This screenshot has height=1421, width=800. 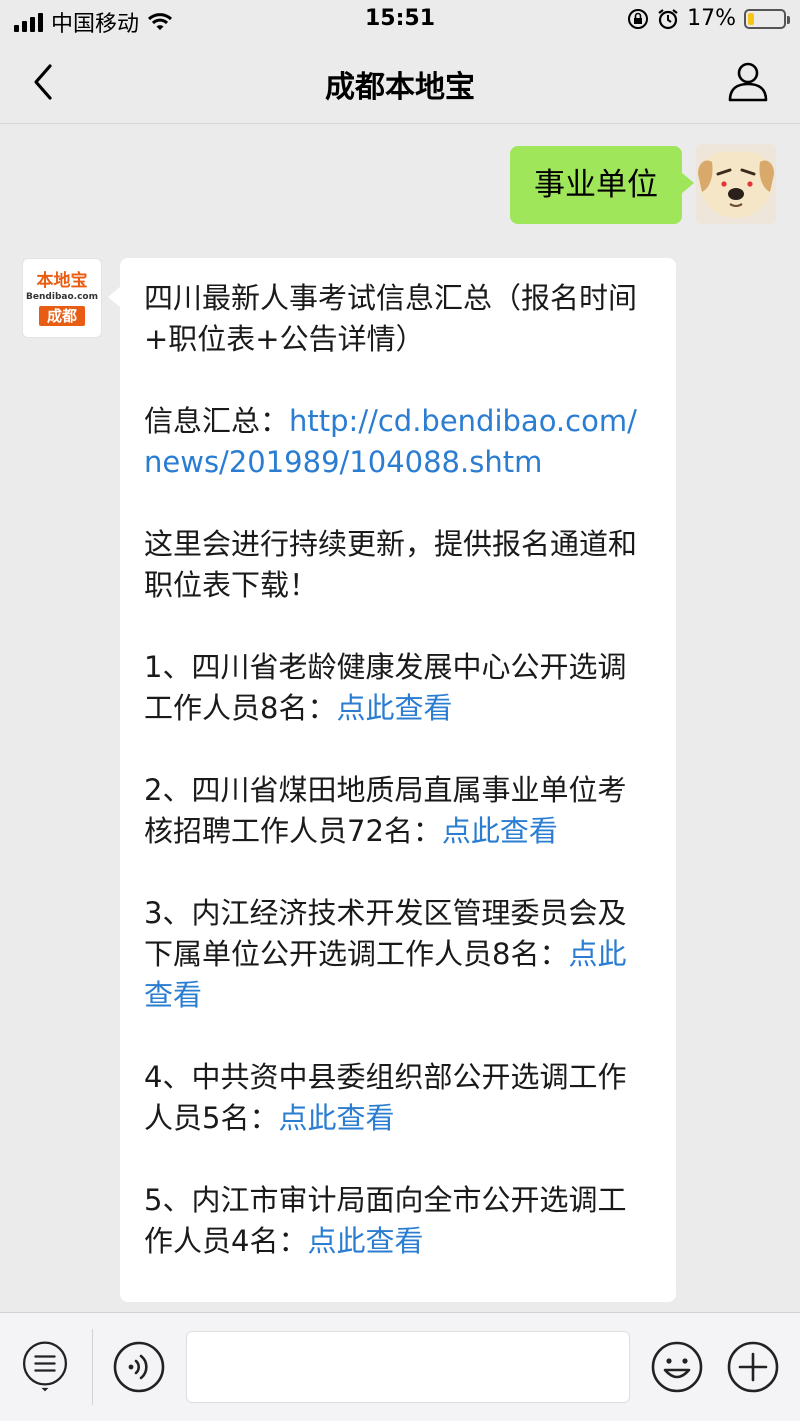 I want to click on list-item: 2、四川省煤田地质局直属事业单位考核招聘工作人员72名：点此查看, so click(x=398, y=811).